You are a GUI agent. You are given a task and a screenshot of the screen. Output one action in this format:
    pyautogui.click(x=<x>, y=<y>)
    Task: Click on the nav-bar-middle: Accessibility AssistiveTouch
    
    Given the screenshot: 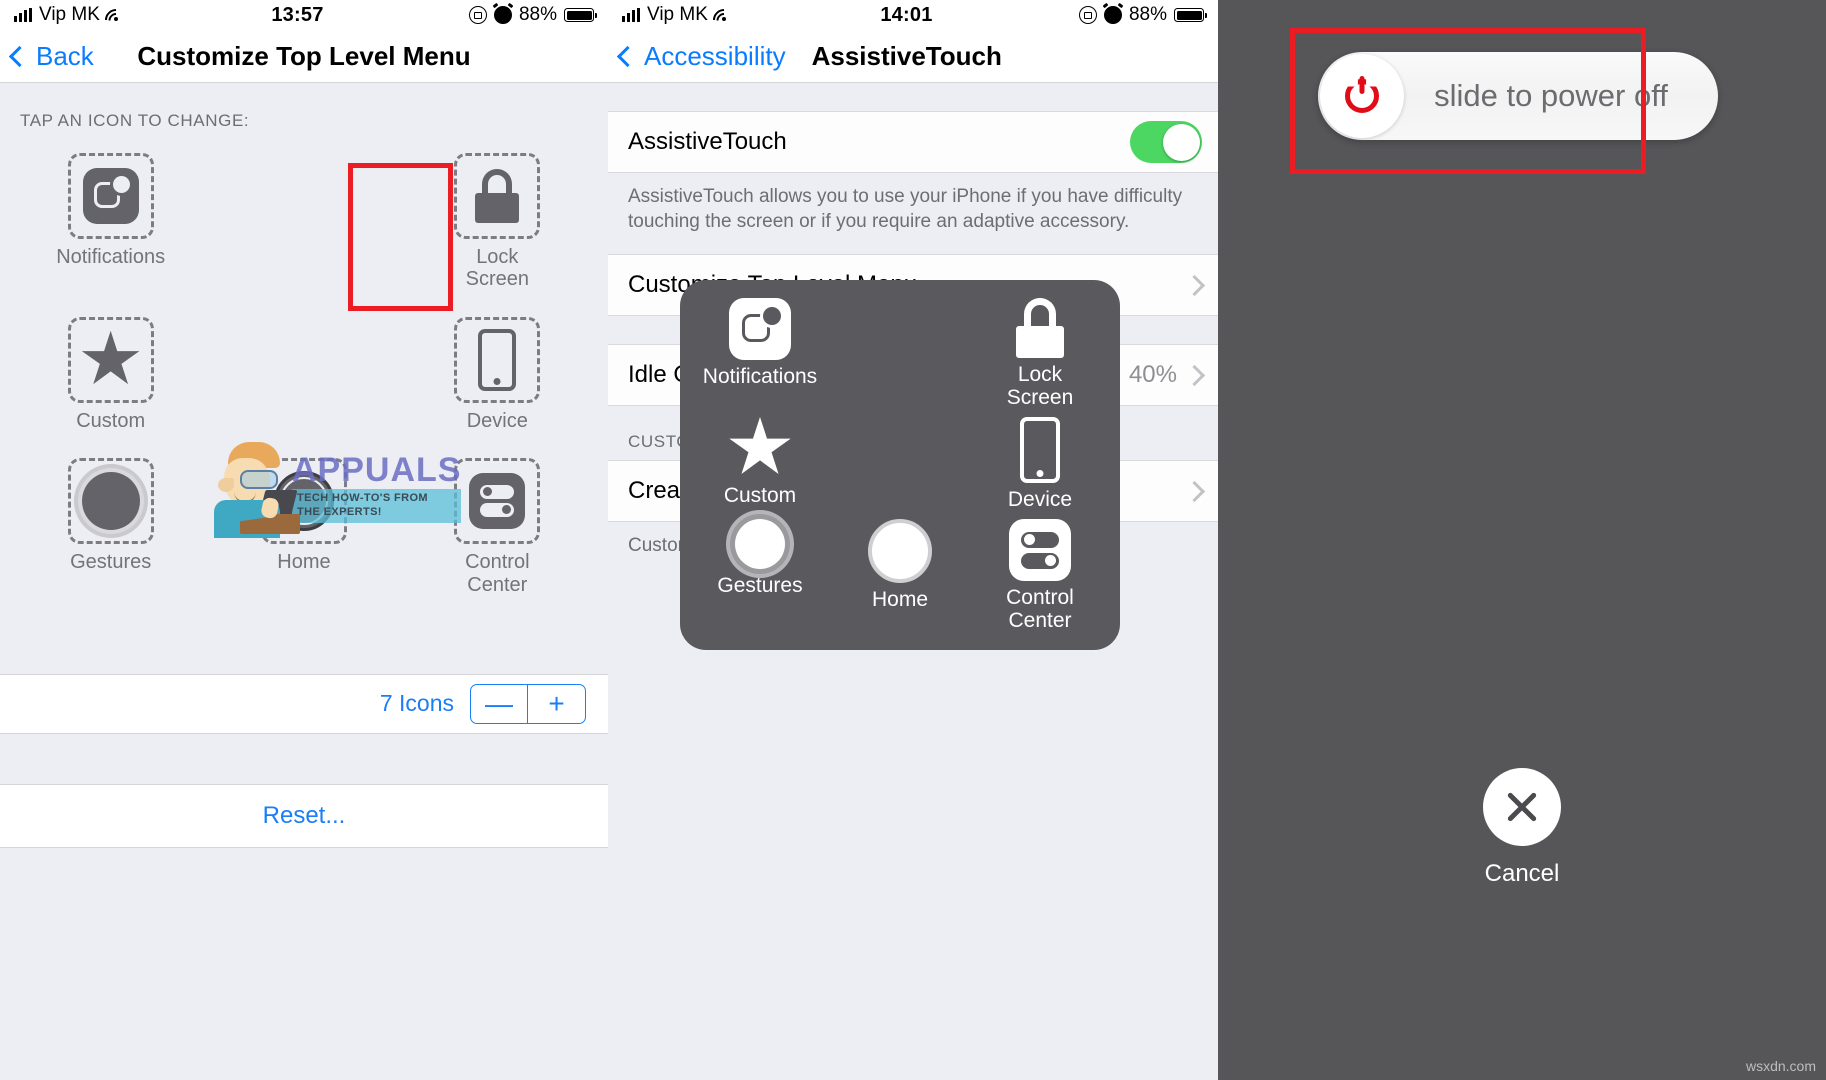 What is the action you would take?
    pyautogui.click(x=913, y=56)
    